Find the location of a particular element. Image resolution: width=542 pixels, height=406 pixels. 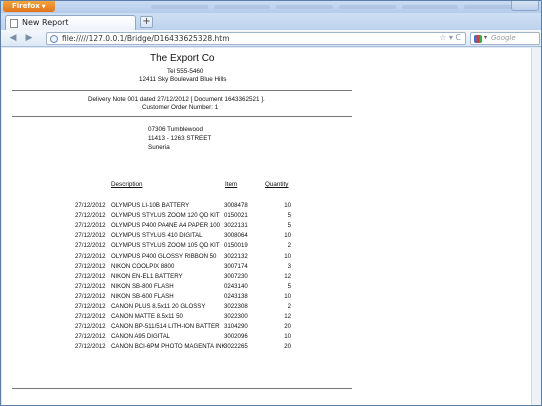

table-row: 27/12/2012 CANON MATTE 8.5x11 50 3022300 12 is located at coordinates (172, 317).